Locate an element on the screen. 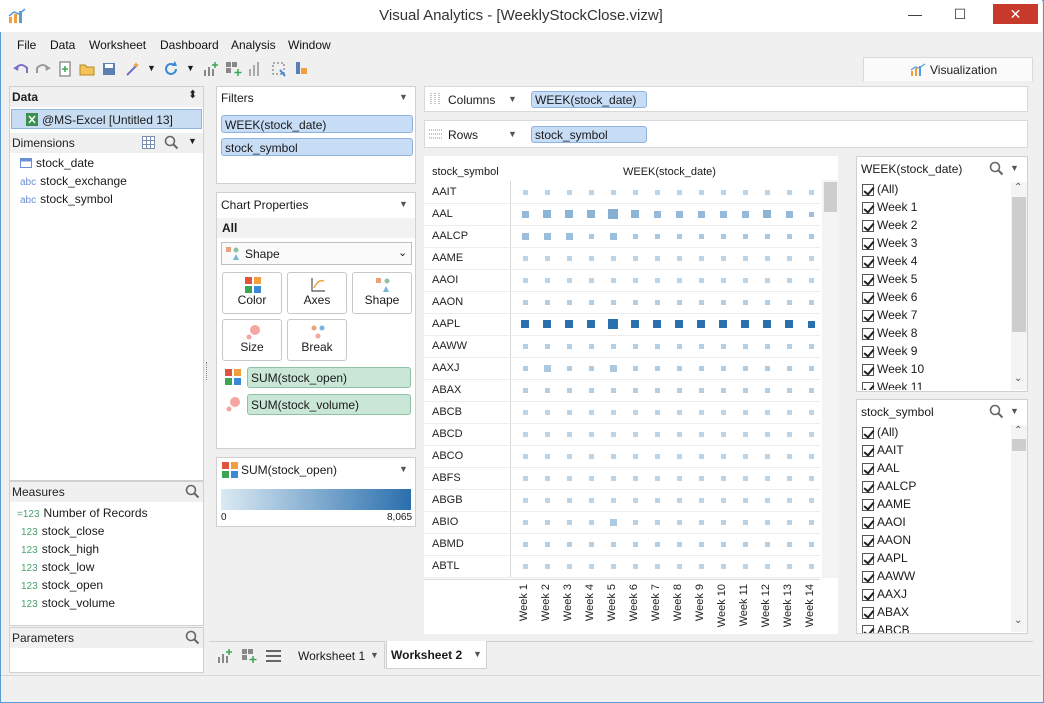 Image resolution: width=1044 pixels, height=703 pixels. symbol-filter-item-label: ABAX is located at coordinates (893, 612).